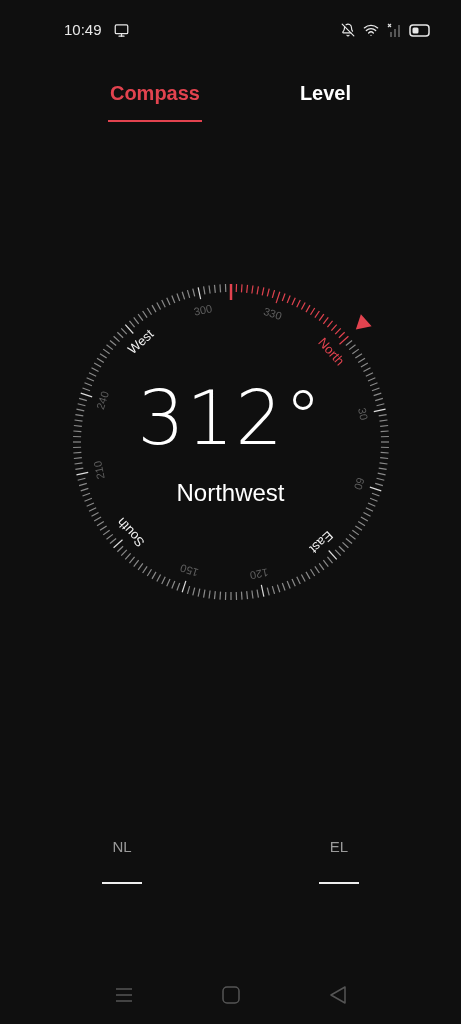 This screenshot has width=461, height=1024. Describe the element at coordinates (98, 470) in the screenshot. I see `degree-label: 210` at that location.